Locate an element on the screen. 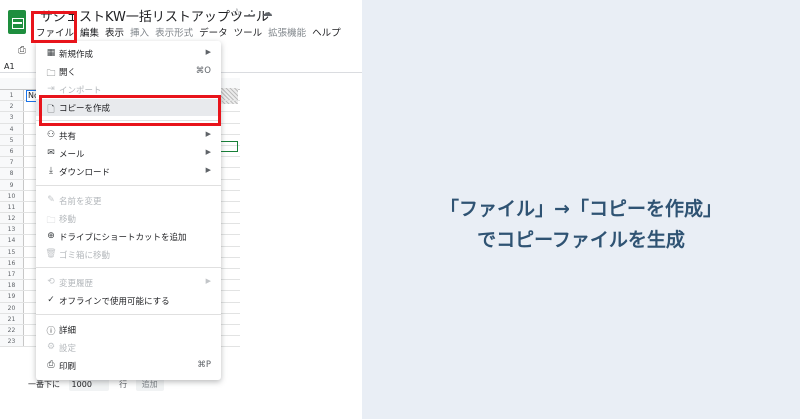  menu-item-label: メール is located at coordinates (72, 155).